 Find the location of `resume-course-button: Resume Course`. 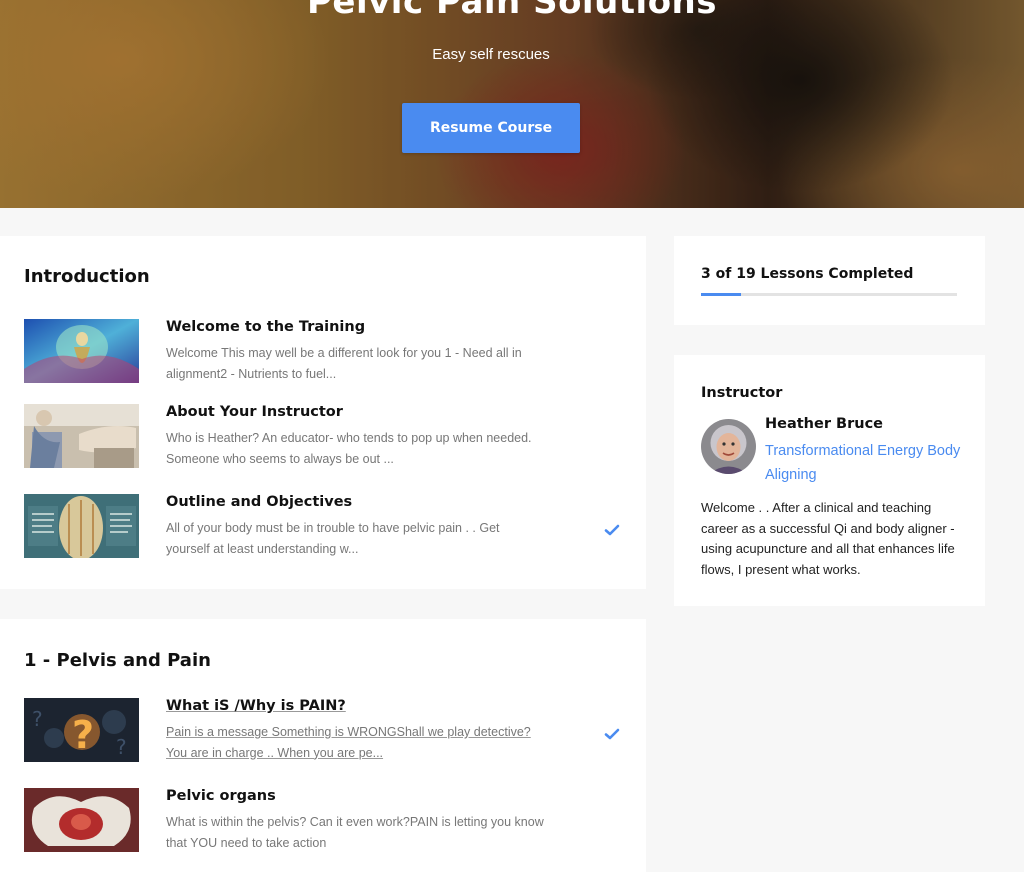

resume-course-button: Resume Course is located at coordinates (491, 128).